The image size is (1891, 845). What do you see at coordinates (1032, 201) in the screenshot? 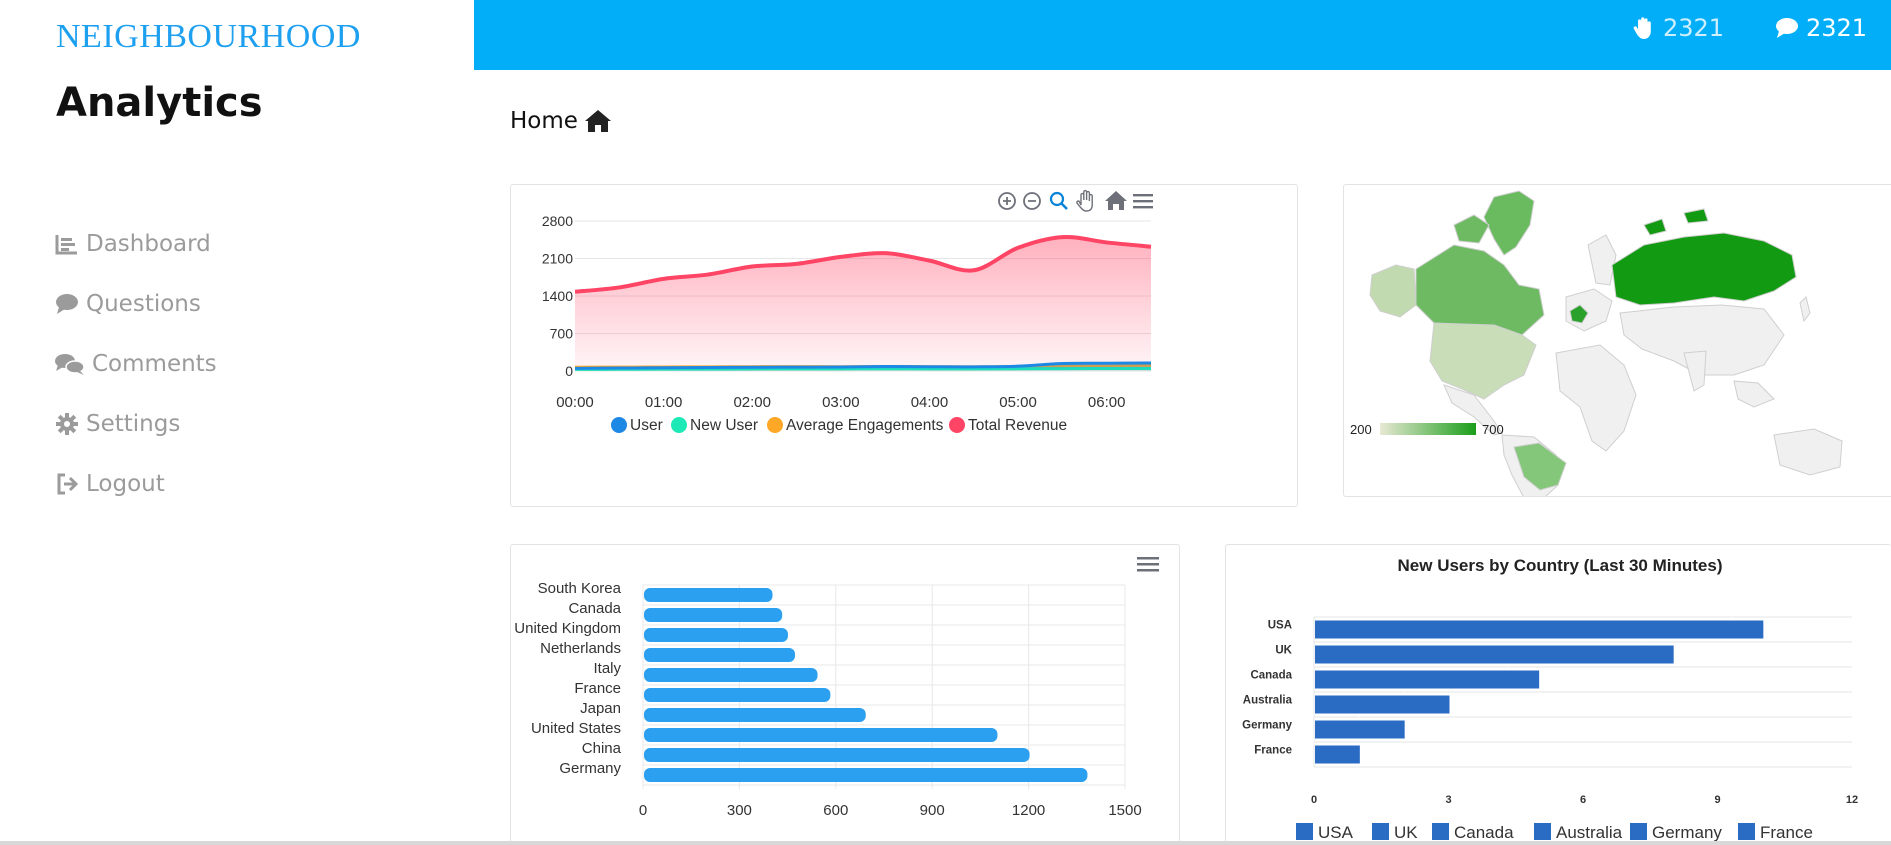
I see `zoom-out-icon` at bounding box center [1032, 201].